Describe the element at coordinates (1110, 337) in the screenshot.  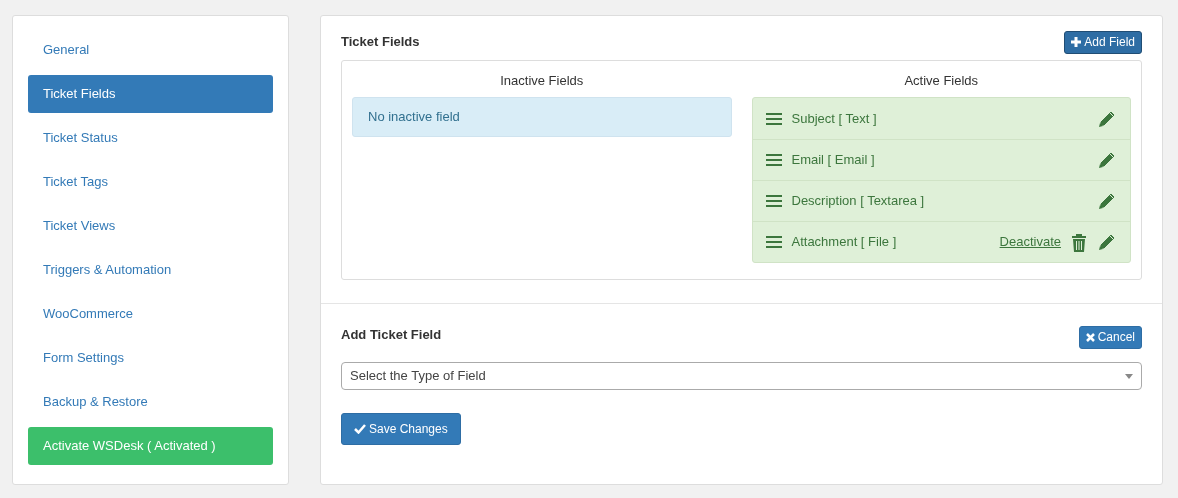
I see `cancel-button: Cancel` at that location.